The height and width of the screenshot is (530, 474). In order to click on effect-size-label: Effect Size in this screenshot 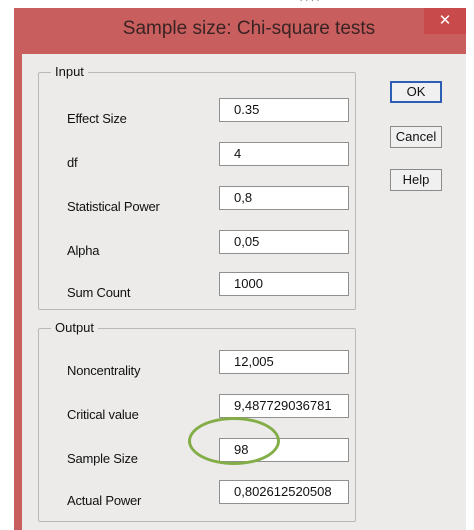, I will do `click(97, 118)`.